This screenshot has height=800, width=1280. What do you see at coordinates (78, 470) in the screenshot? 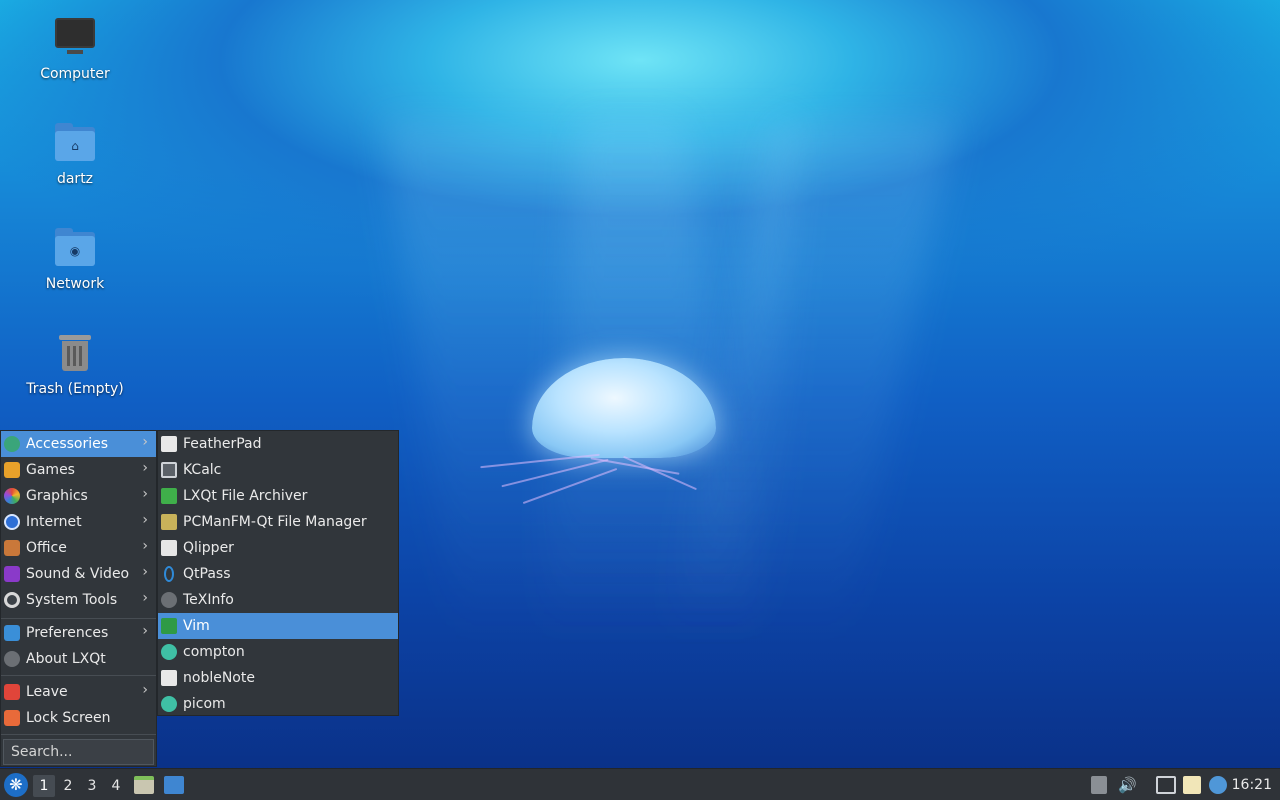
I see `menu-item-games: Games ›` at bounding box center [78, 470].